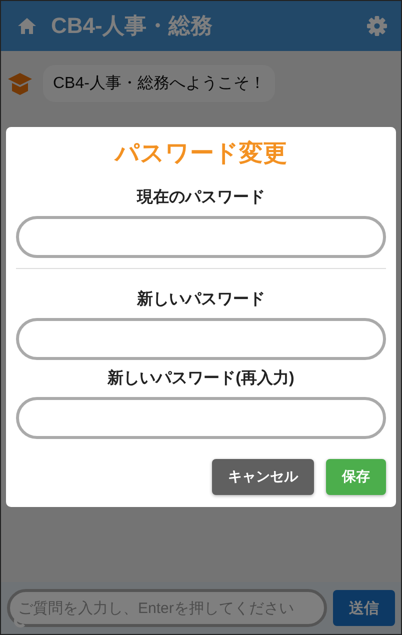  What do you see at coordinates (356, 477) in the screenshot?
I see `save-button: 保存` at bounding box center [356, 477].